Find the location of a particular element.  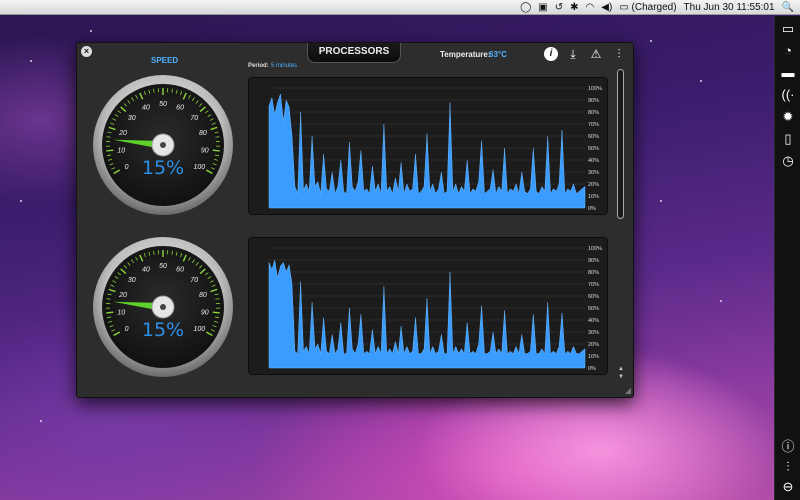

temperature-label: Temperature: is located at coordinates (465, 54).